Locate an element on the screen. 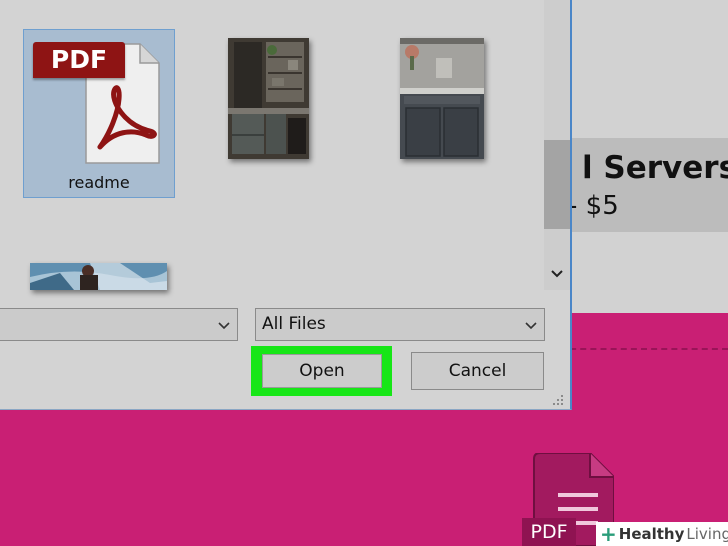  file-type-value: All Files is located at coordinates (294, 324).